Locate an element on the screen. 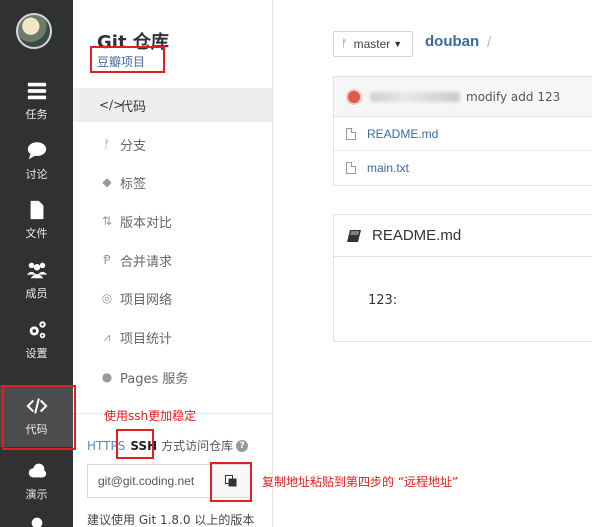 This screenshot has width=592, height=527. list-item: README.md is located at coordinates (463, 134).